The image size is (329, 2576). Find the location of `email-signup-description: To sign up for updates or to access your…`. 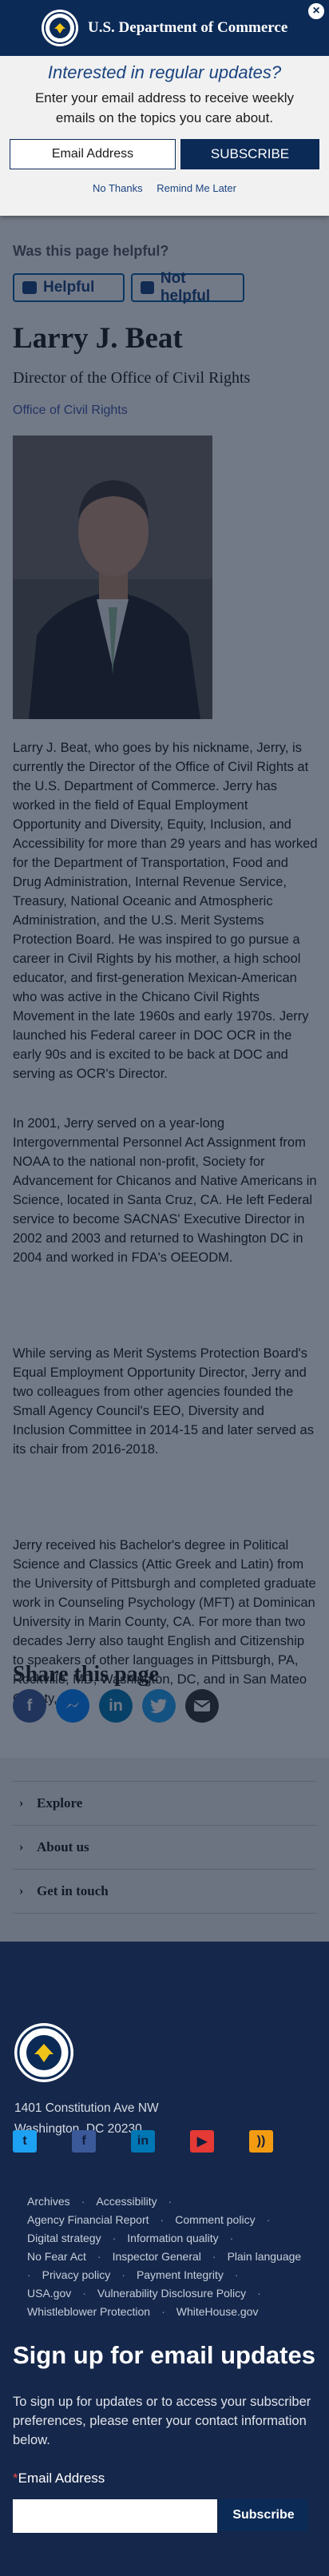

email-signup-description: To sign up for updates or to access your… is located at coordinates (162, 2421).